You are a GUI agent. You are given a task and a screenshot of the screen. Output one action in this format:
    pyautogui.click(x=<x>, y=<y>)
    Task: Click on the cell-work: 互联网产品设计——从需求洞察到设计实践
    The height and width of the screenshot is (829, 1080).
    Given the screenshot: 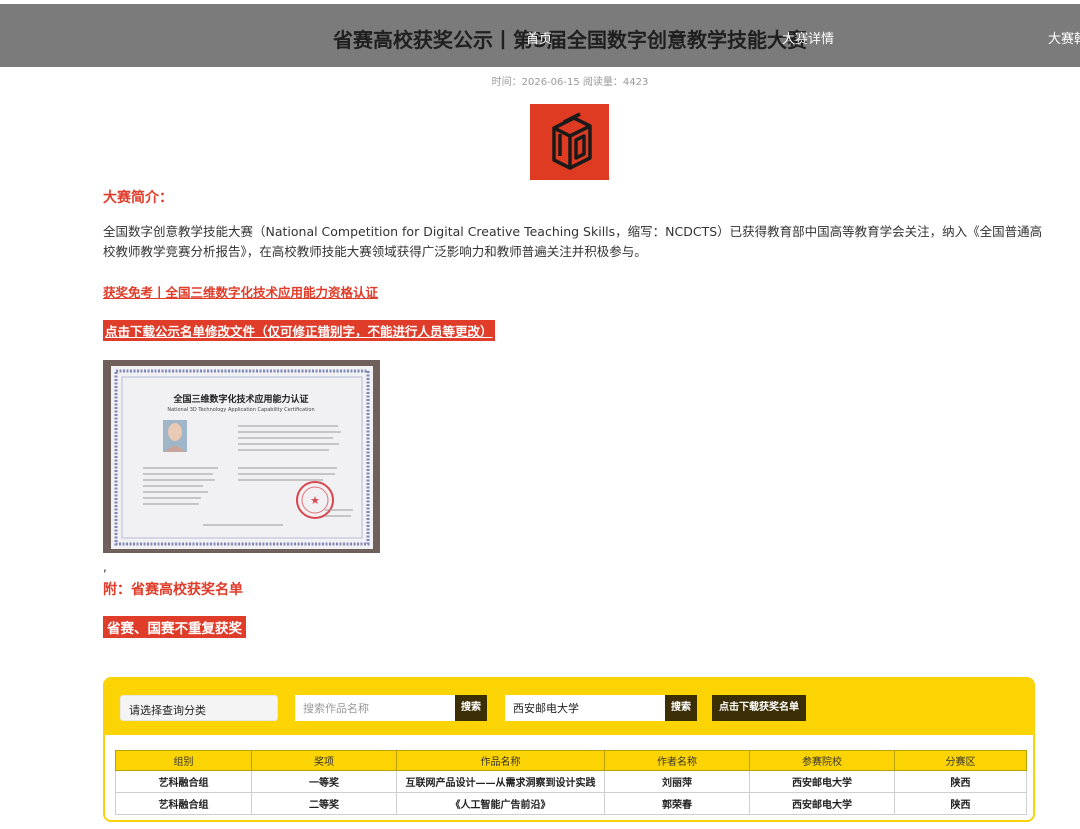 What is the action you would take?
    pyautogui.click(x=500, y=781)
    